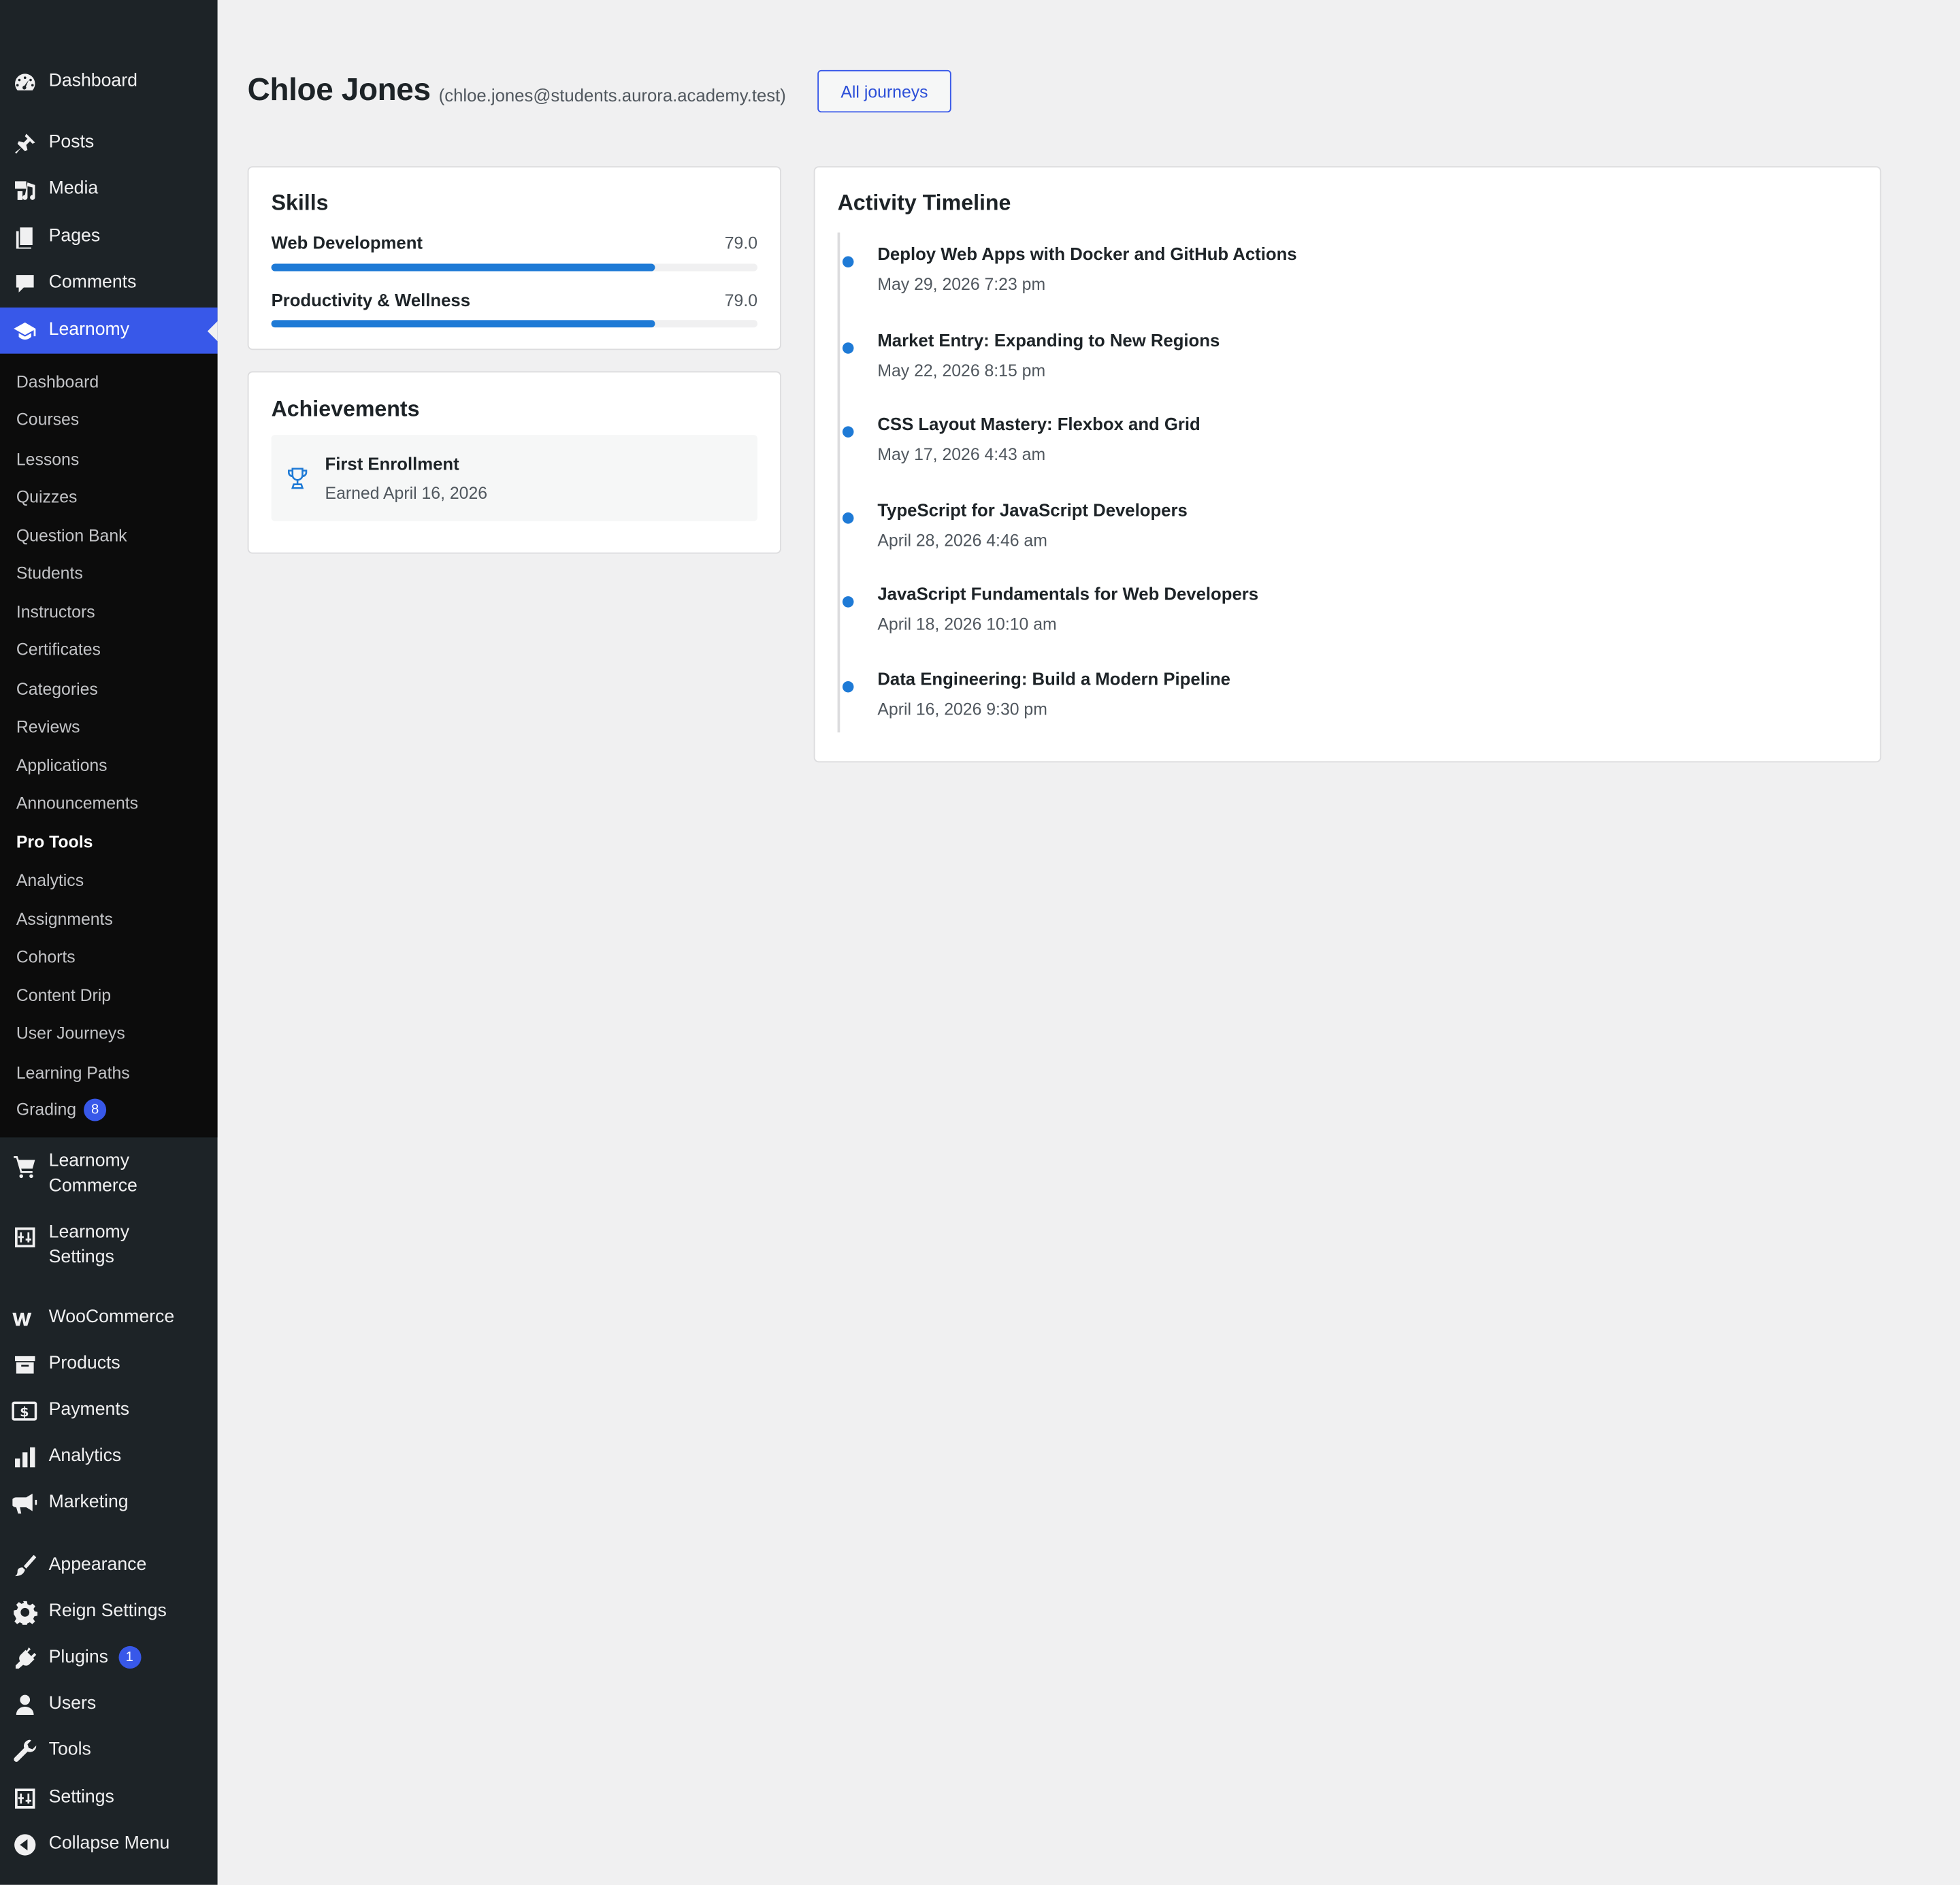  Describe the element at coordinates (25, 1503) in the screenshot. I see `megaphone-icon` at that location.